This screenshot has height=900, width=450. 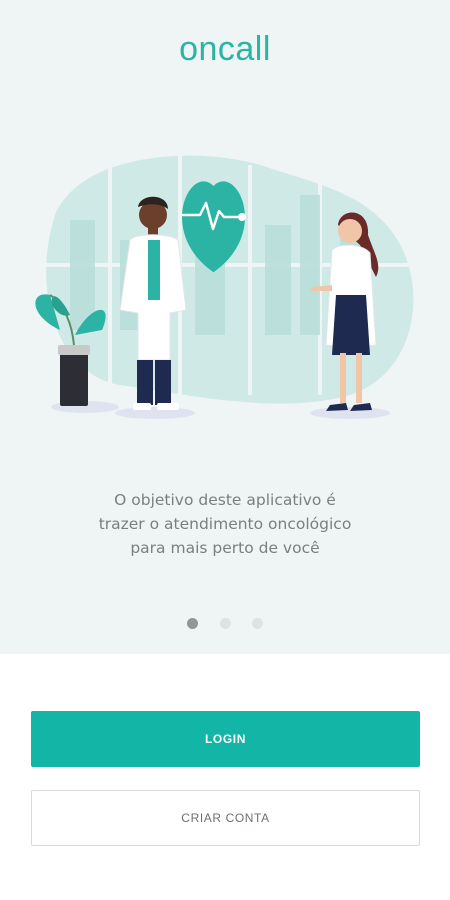 I want to click on login-button: LOGIN, so click(x=225, y=739).